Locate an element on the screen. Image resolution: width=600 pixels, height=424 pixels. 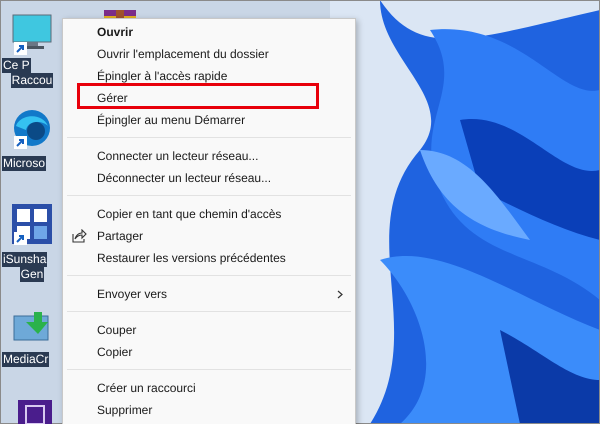
menu-item: Créer un raccourci is located at coordinates (209, 388).